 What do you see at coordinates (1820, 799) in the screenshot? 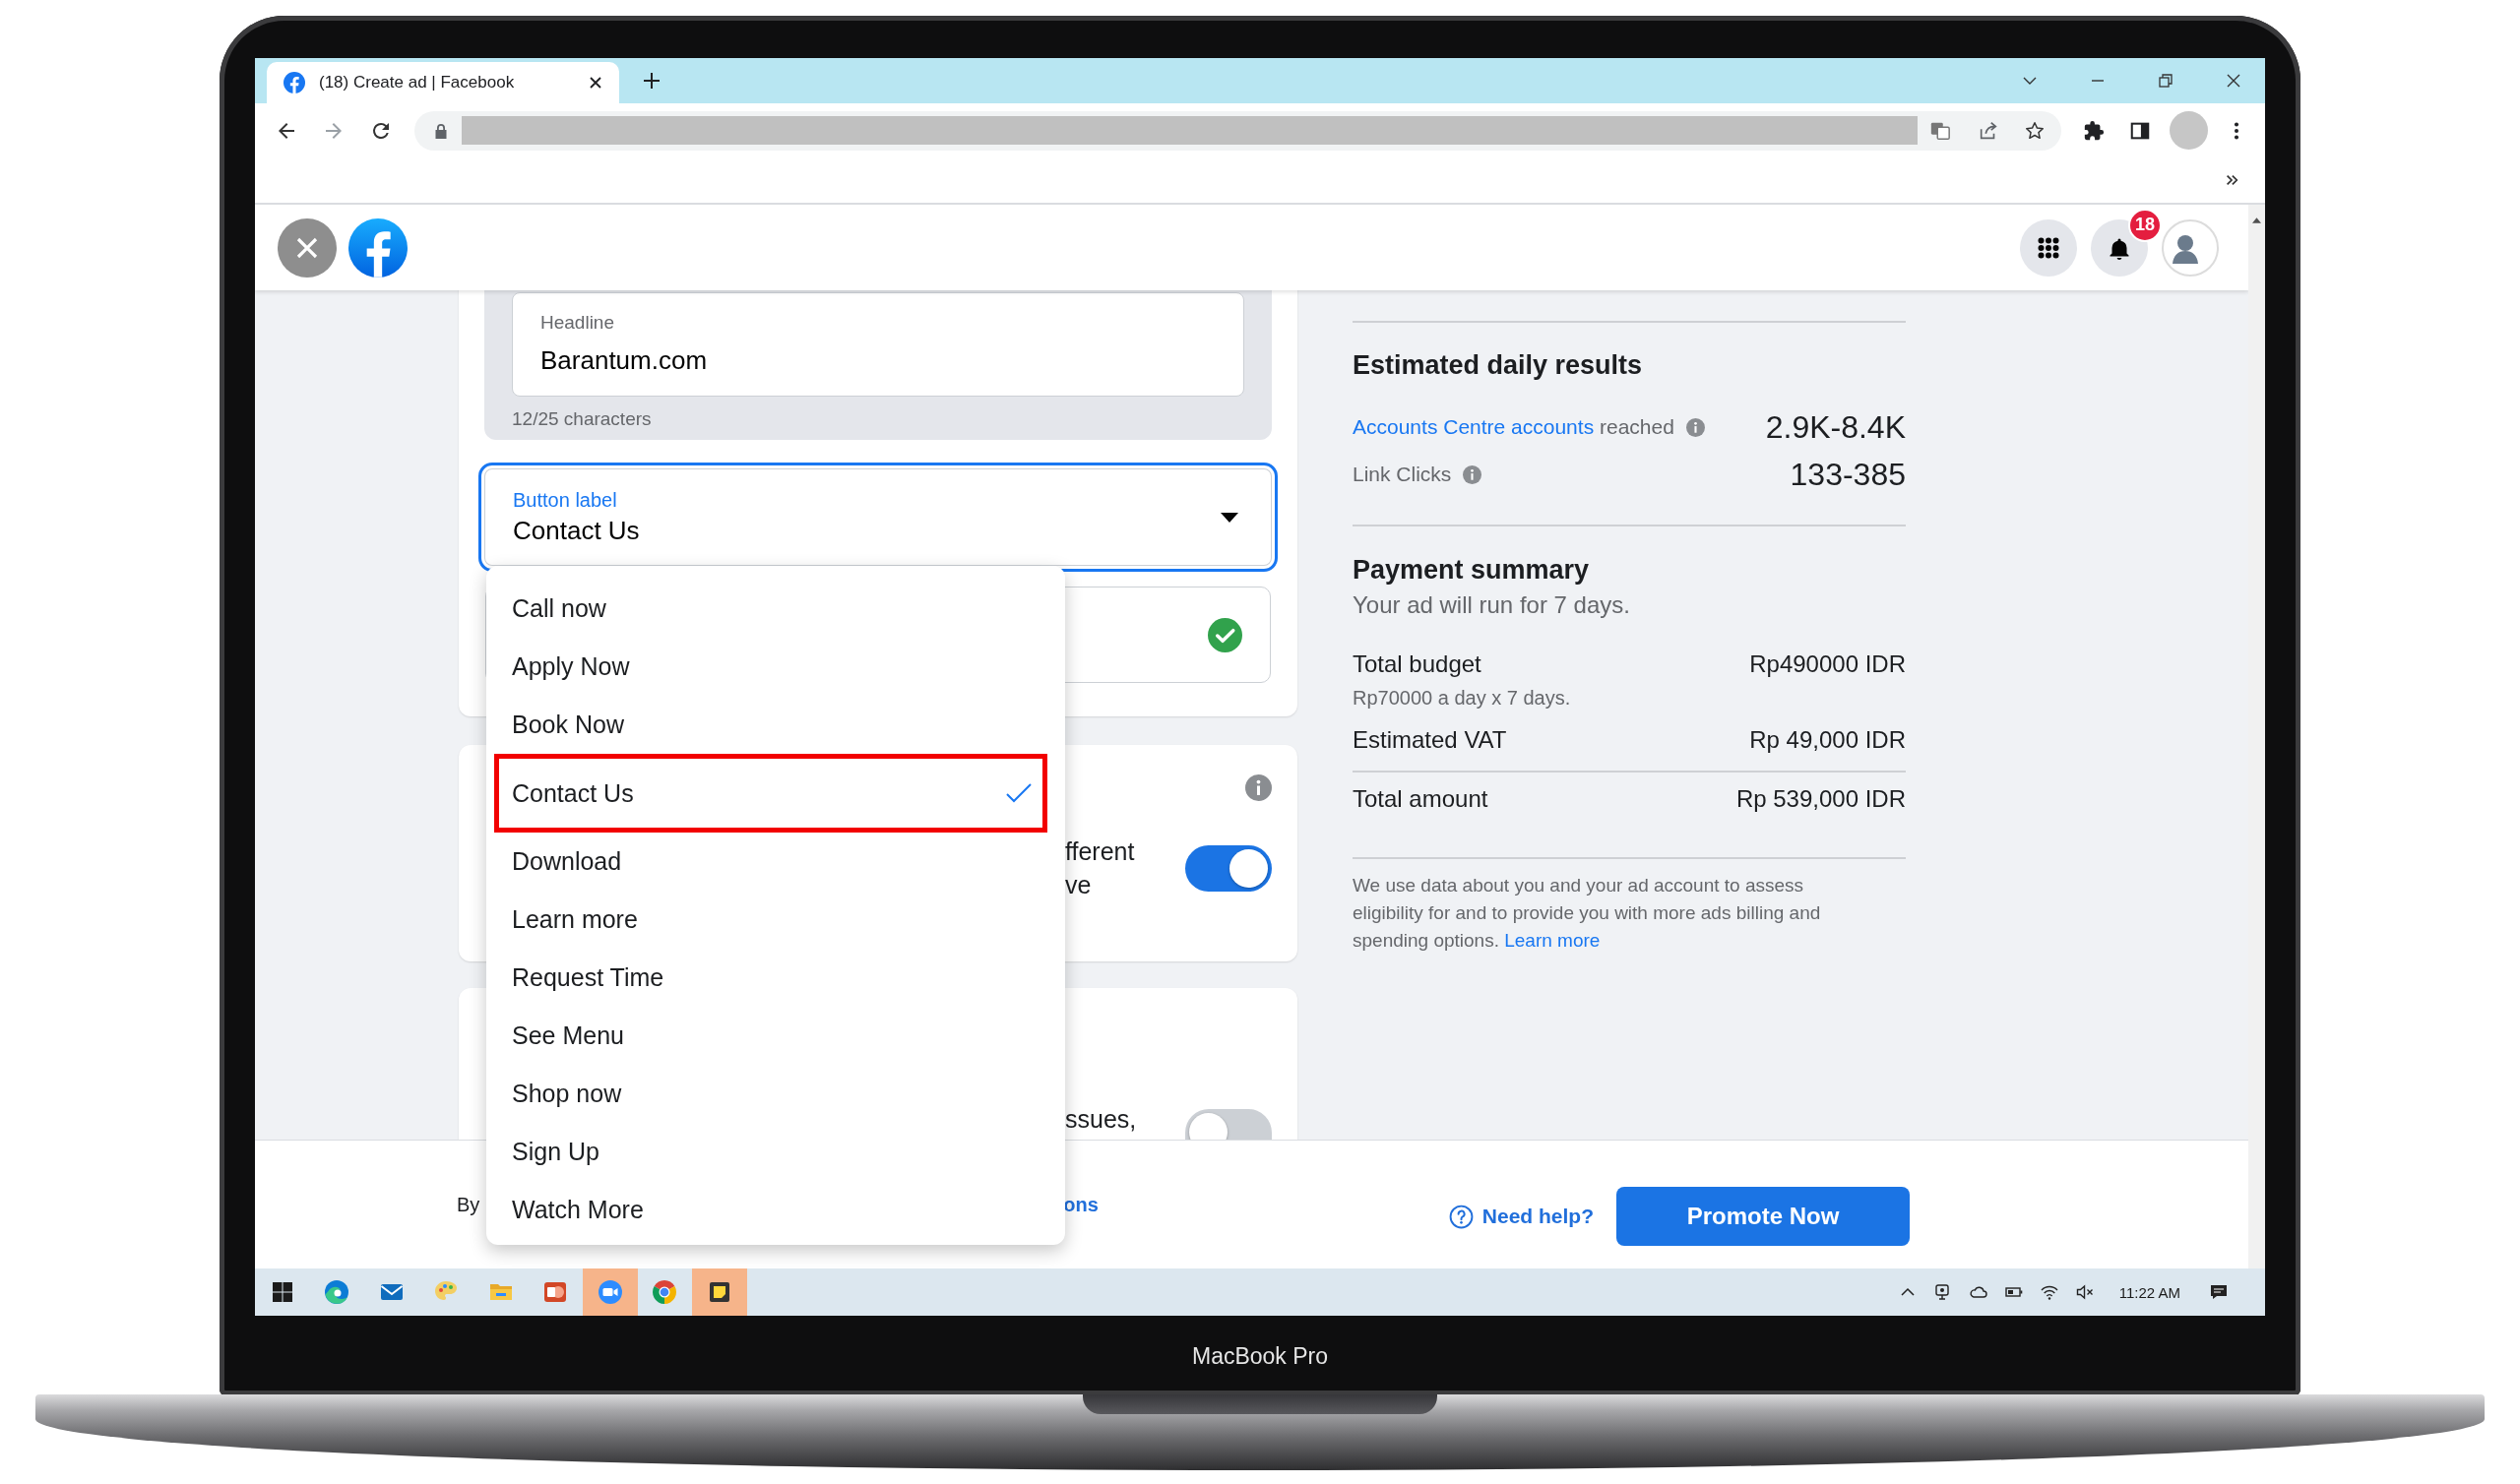
I see `line-item-amount: Rp 539,000 IDR` at bounding box center [1820, 799].